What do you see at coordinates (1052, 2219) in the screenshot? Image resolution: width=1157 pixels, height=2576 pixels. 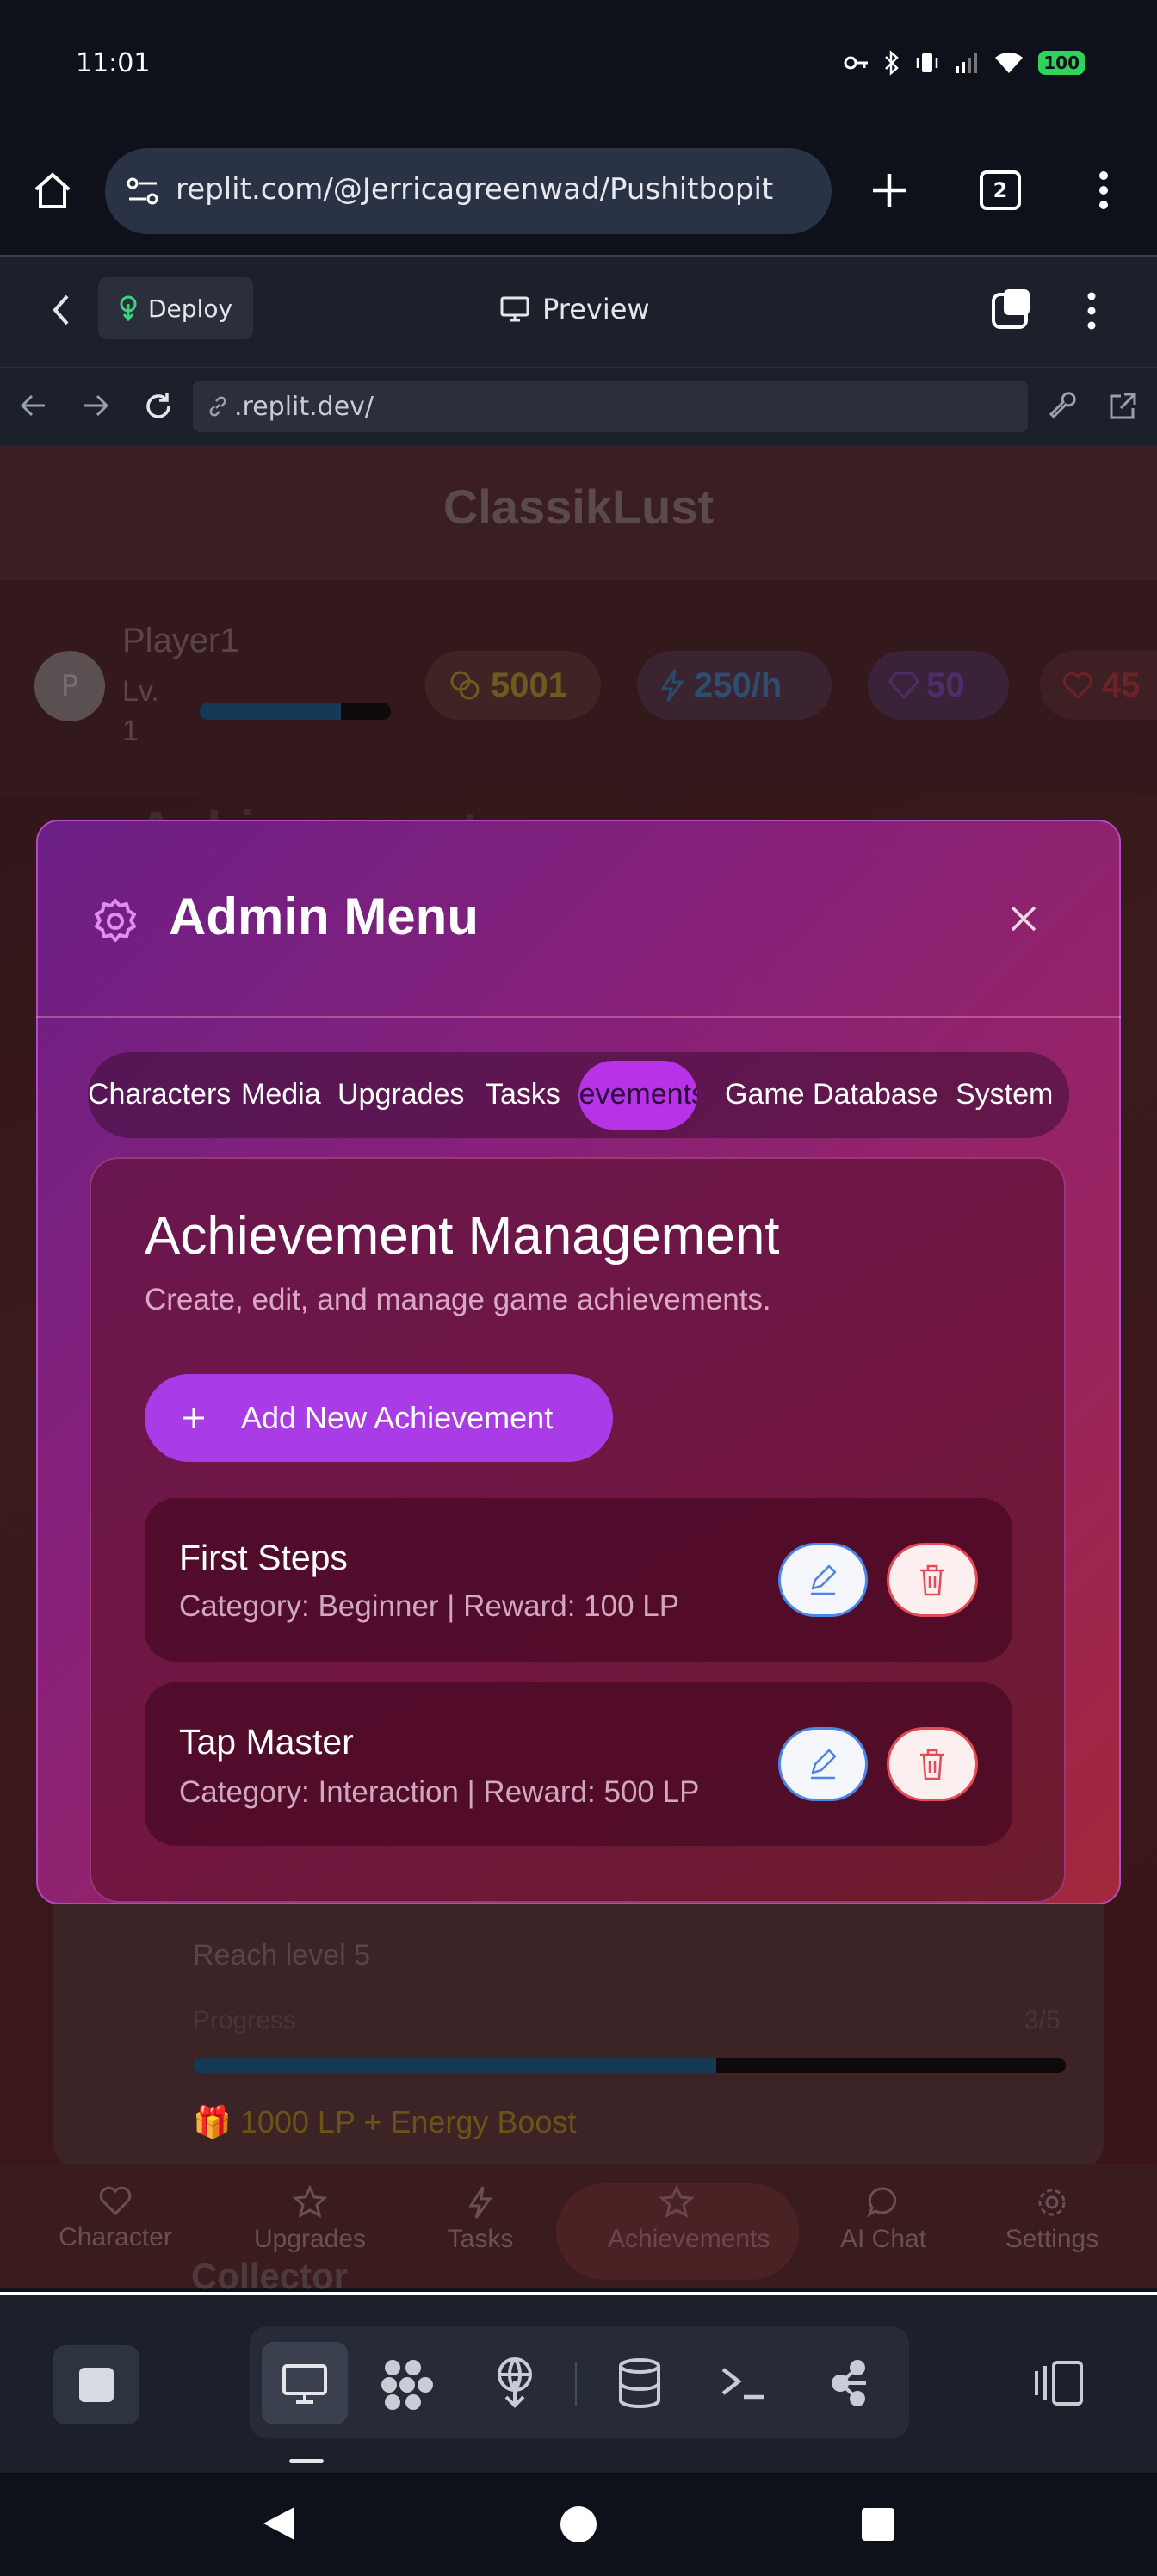 I see `nav-settings: Settings` at bounding box center [1052, 2219].